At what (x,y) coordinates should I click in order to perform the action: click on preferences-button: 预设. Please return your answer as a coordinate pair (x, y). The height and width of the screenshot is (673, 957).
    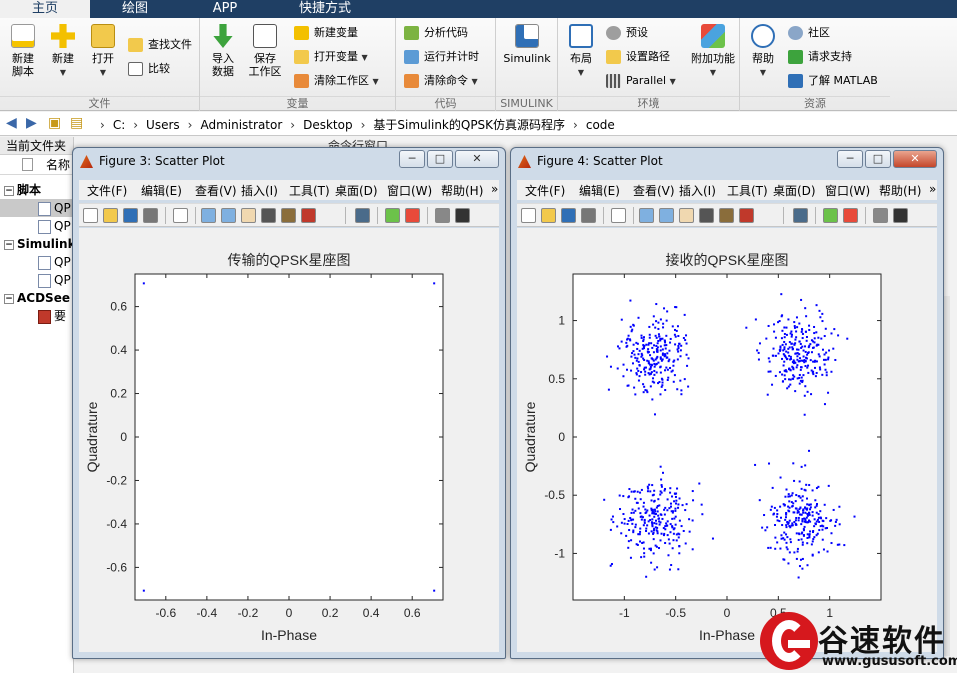
    Looking at the image, I should click on (627, 33).